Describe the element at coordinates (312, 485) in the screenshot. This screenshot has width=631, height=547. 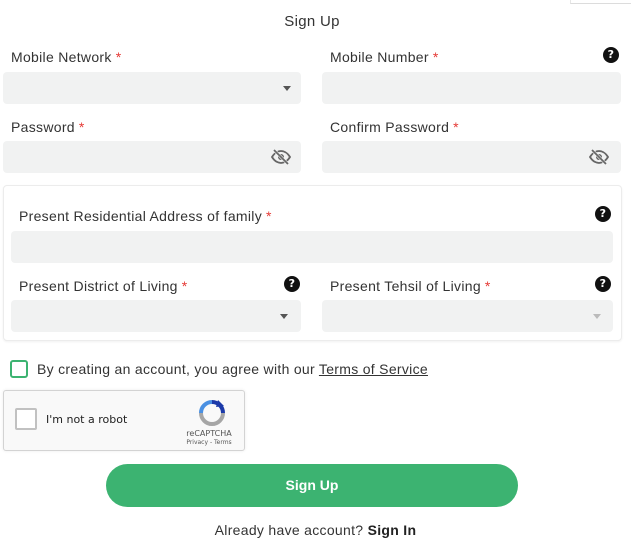
I see `sign-up-button: Sign Up` at that location.